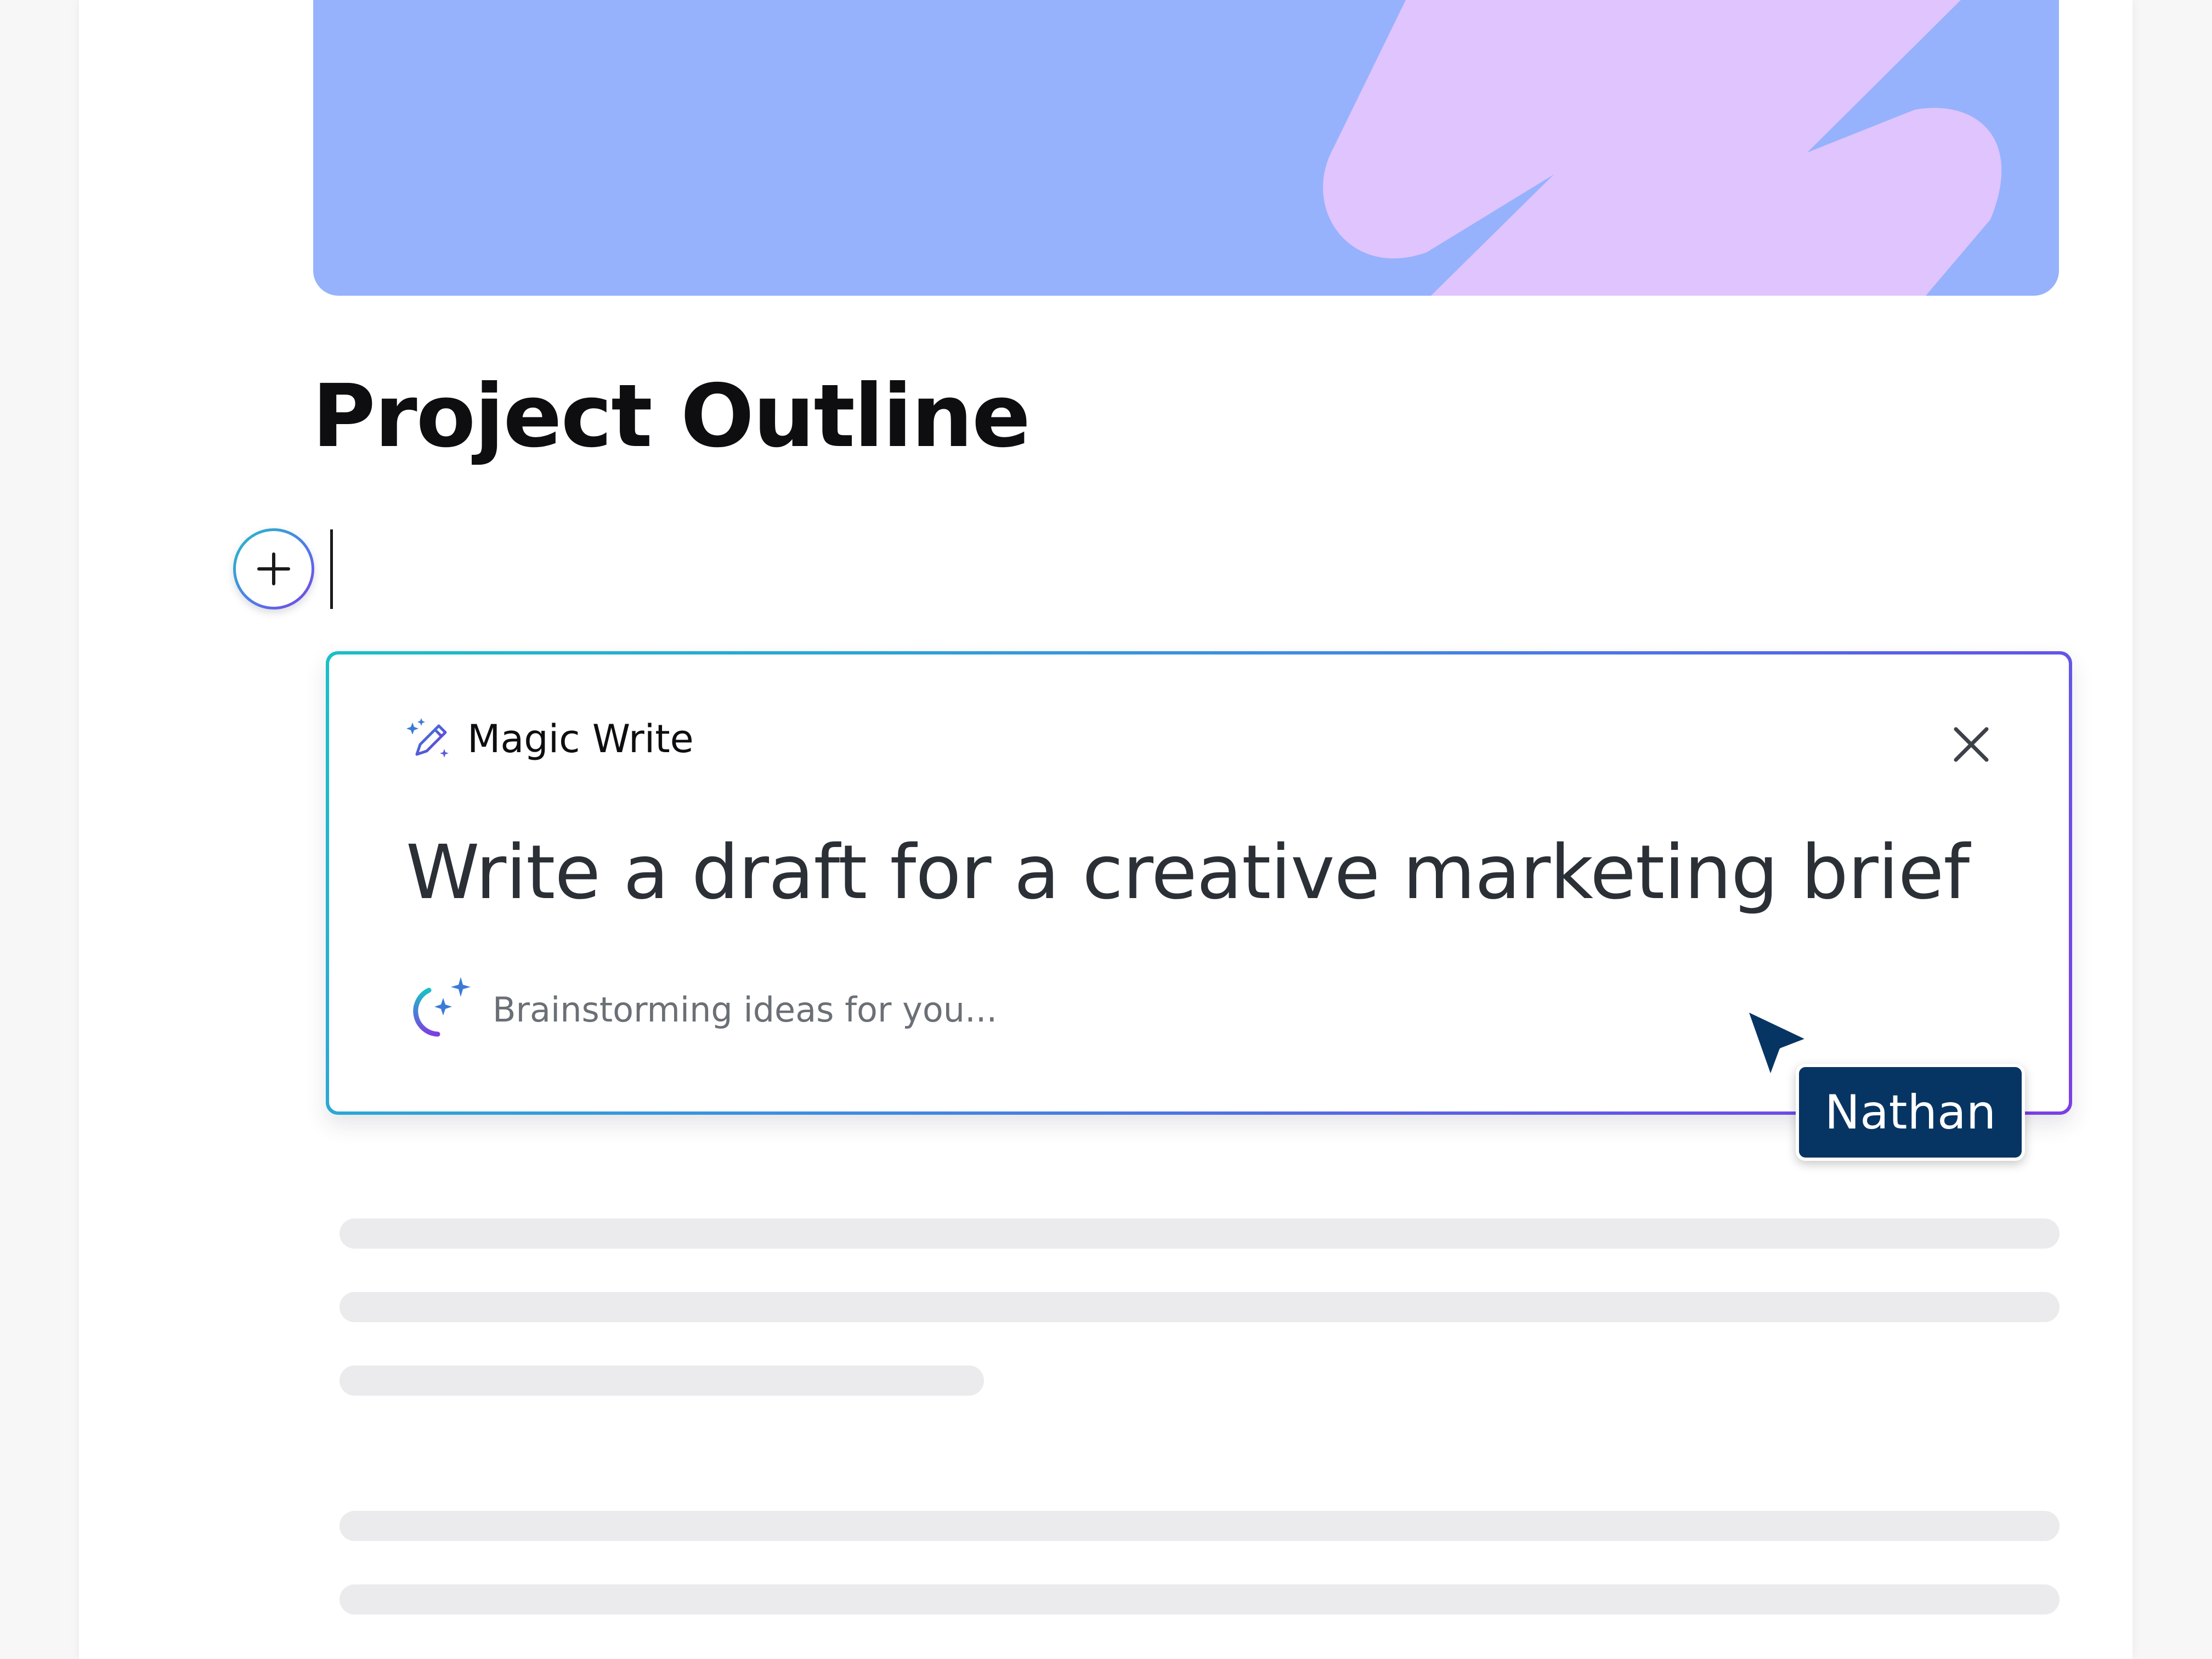 This screenshot has height=1659, width=2212. What do you see at coordinates (1971, 744) in the screenshot?
I see `close-icon` at bounding box center [1971, 744].